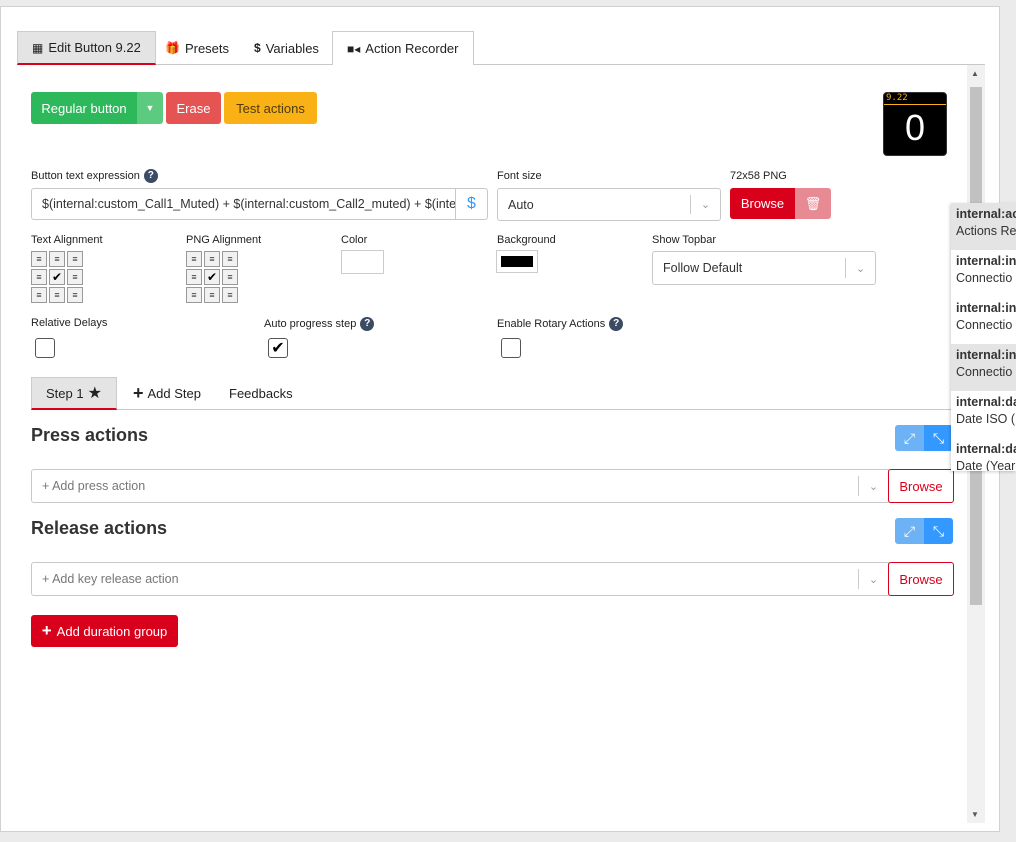 The width and height of the screenshot is (1016, 842). Describe the element at coordinates (39, 295) in the screenshot. I see `align-bottom-left: ≡` at that location.